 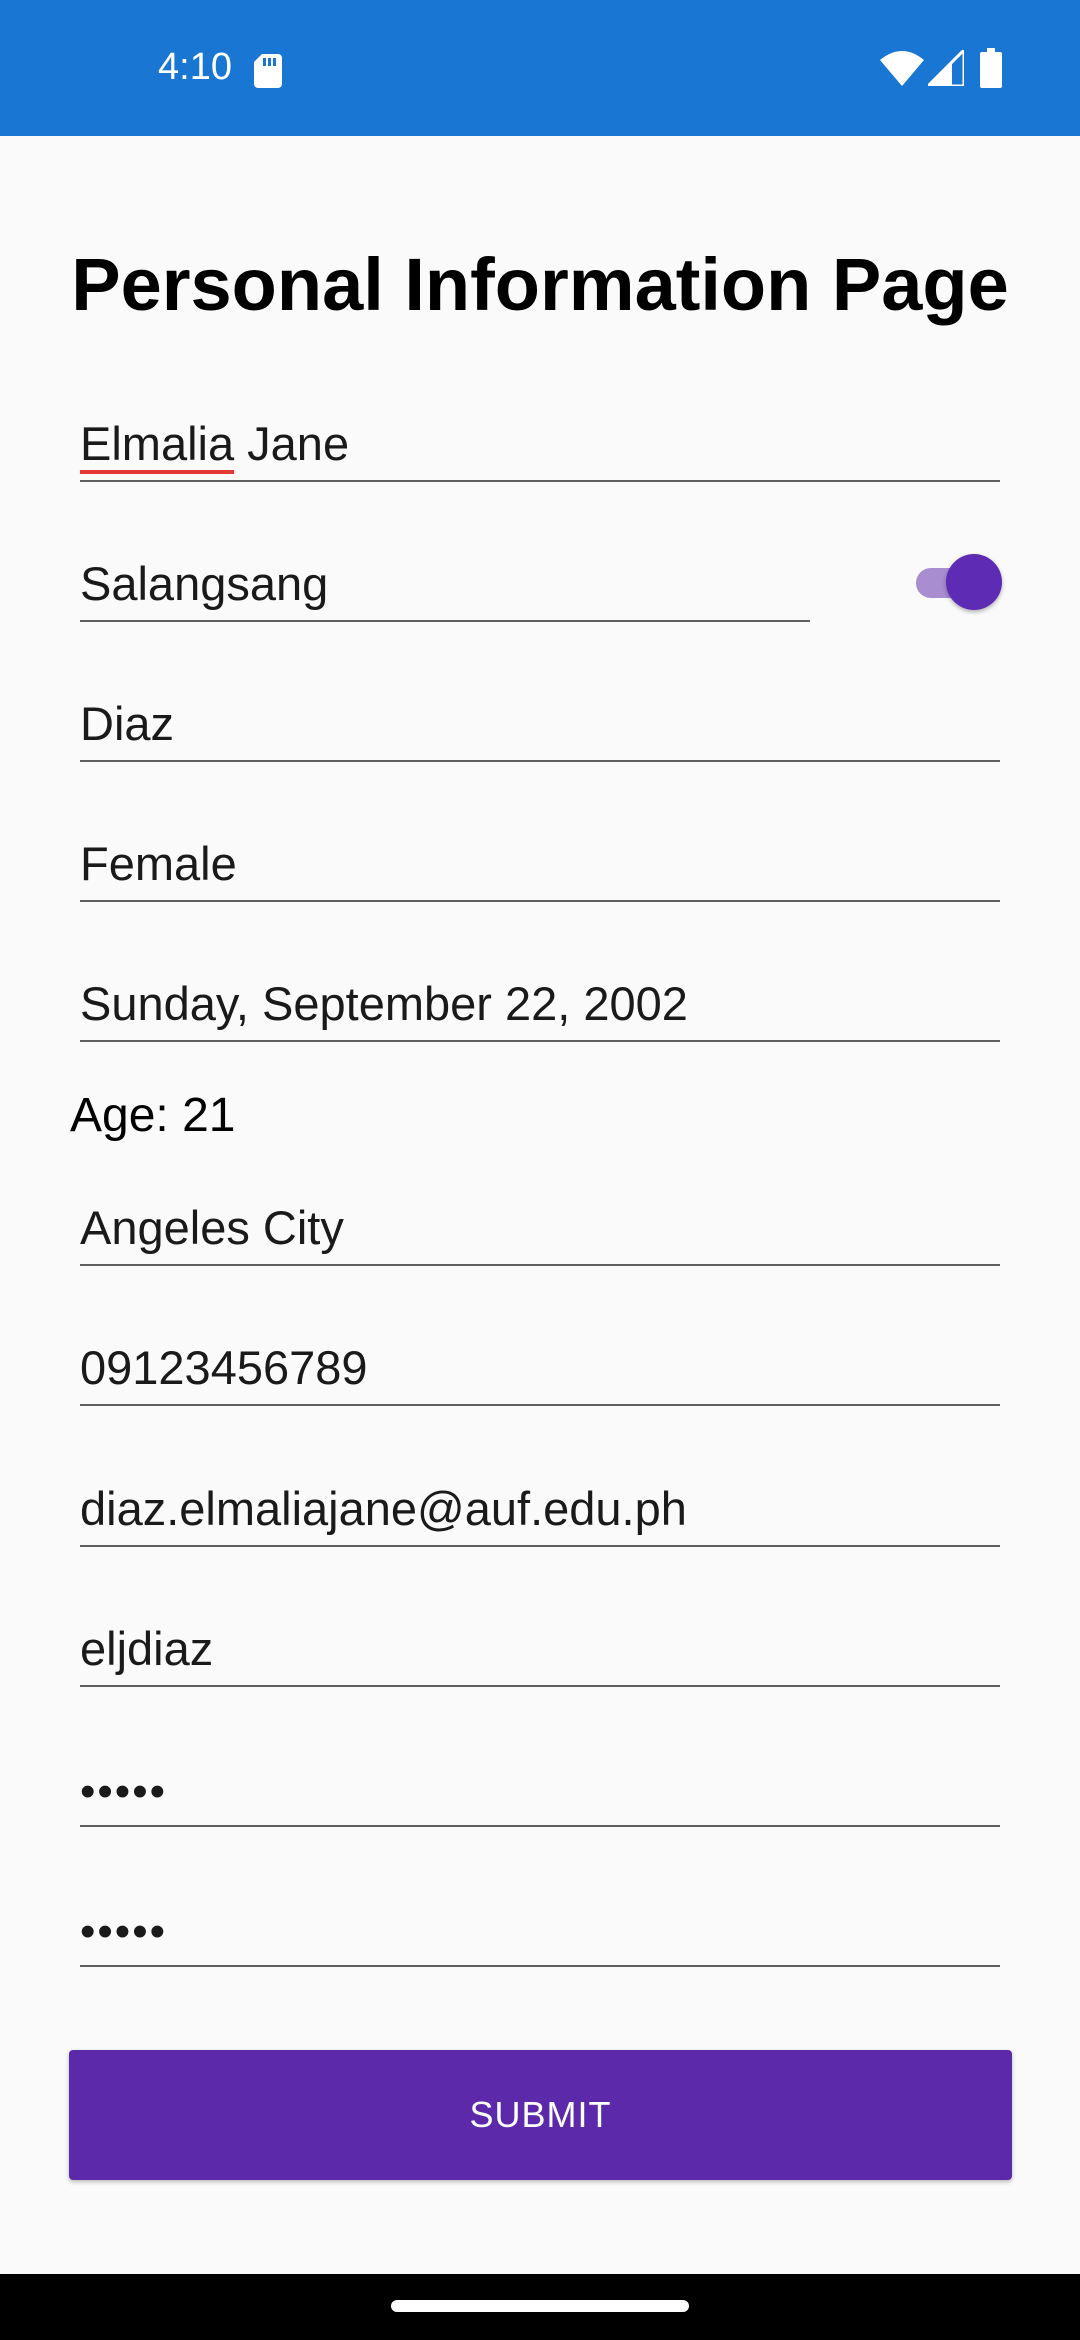 What do you see at coordinates (540, 1792) in the screenshot?
I see `password-field: •••••` at bounding box center [540, 1792].